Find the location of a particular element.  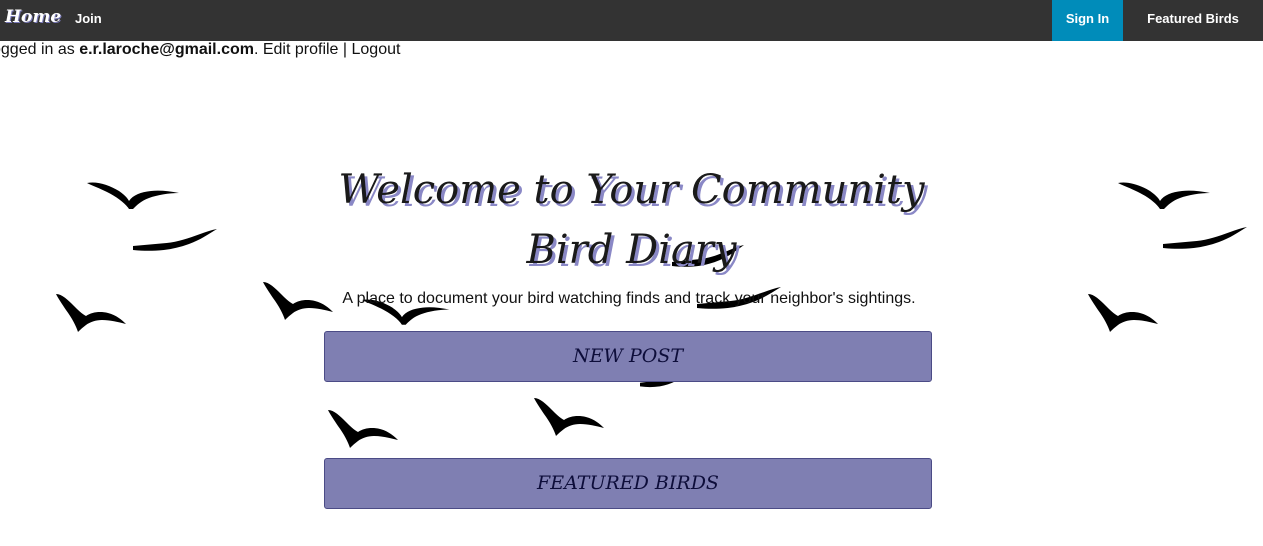

top-navbar: Home Join Sign In Featured Birds is located at coordinates (631, 20).